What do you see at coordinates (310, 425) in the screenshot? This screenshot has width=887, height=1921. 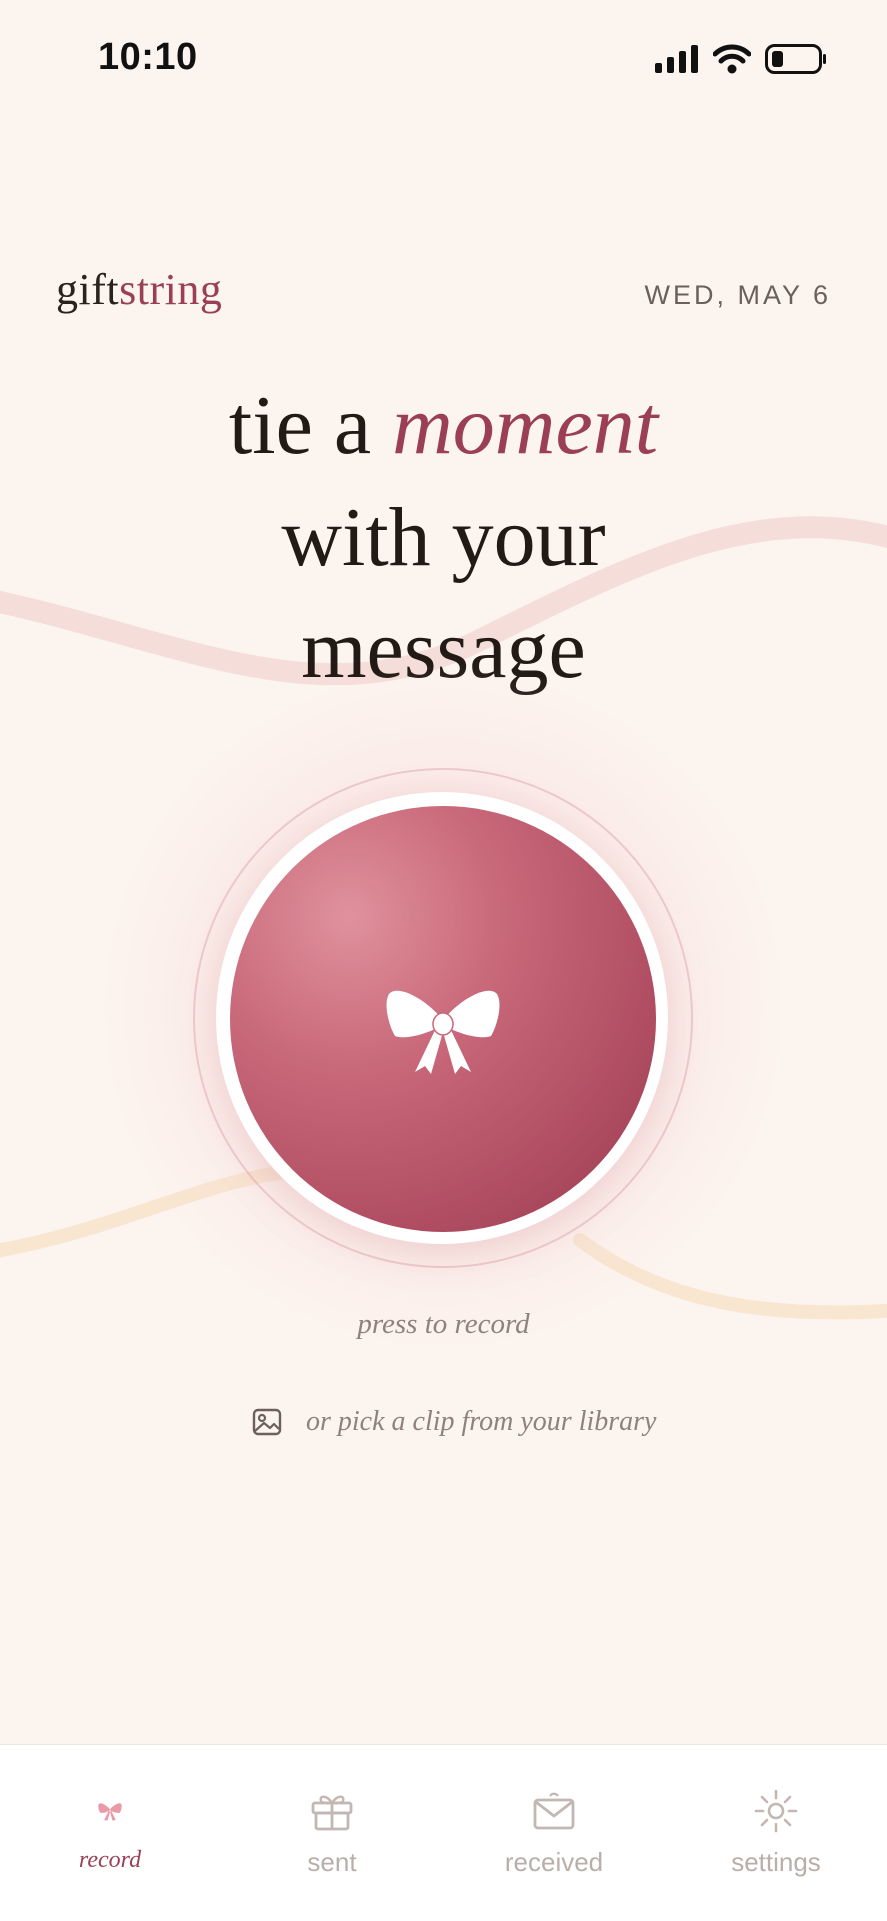 I see `headline-line1-pre: tie a` at bounding box center [310, 425].